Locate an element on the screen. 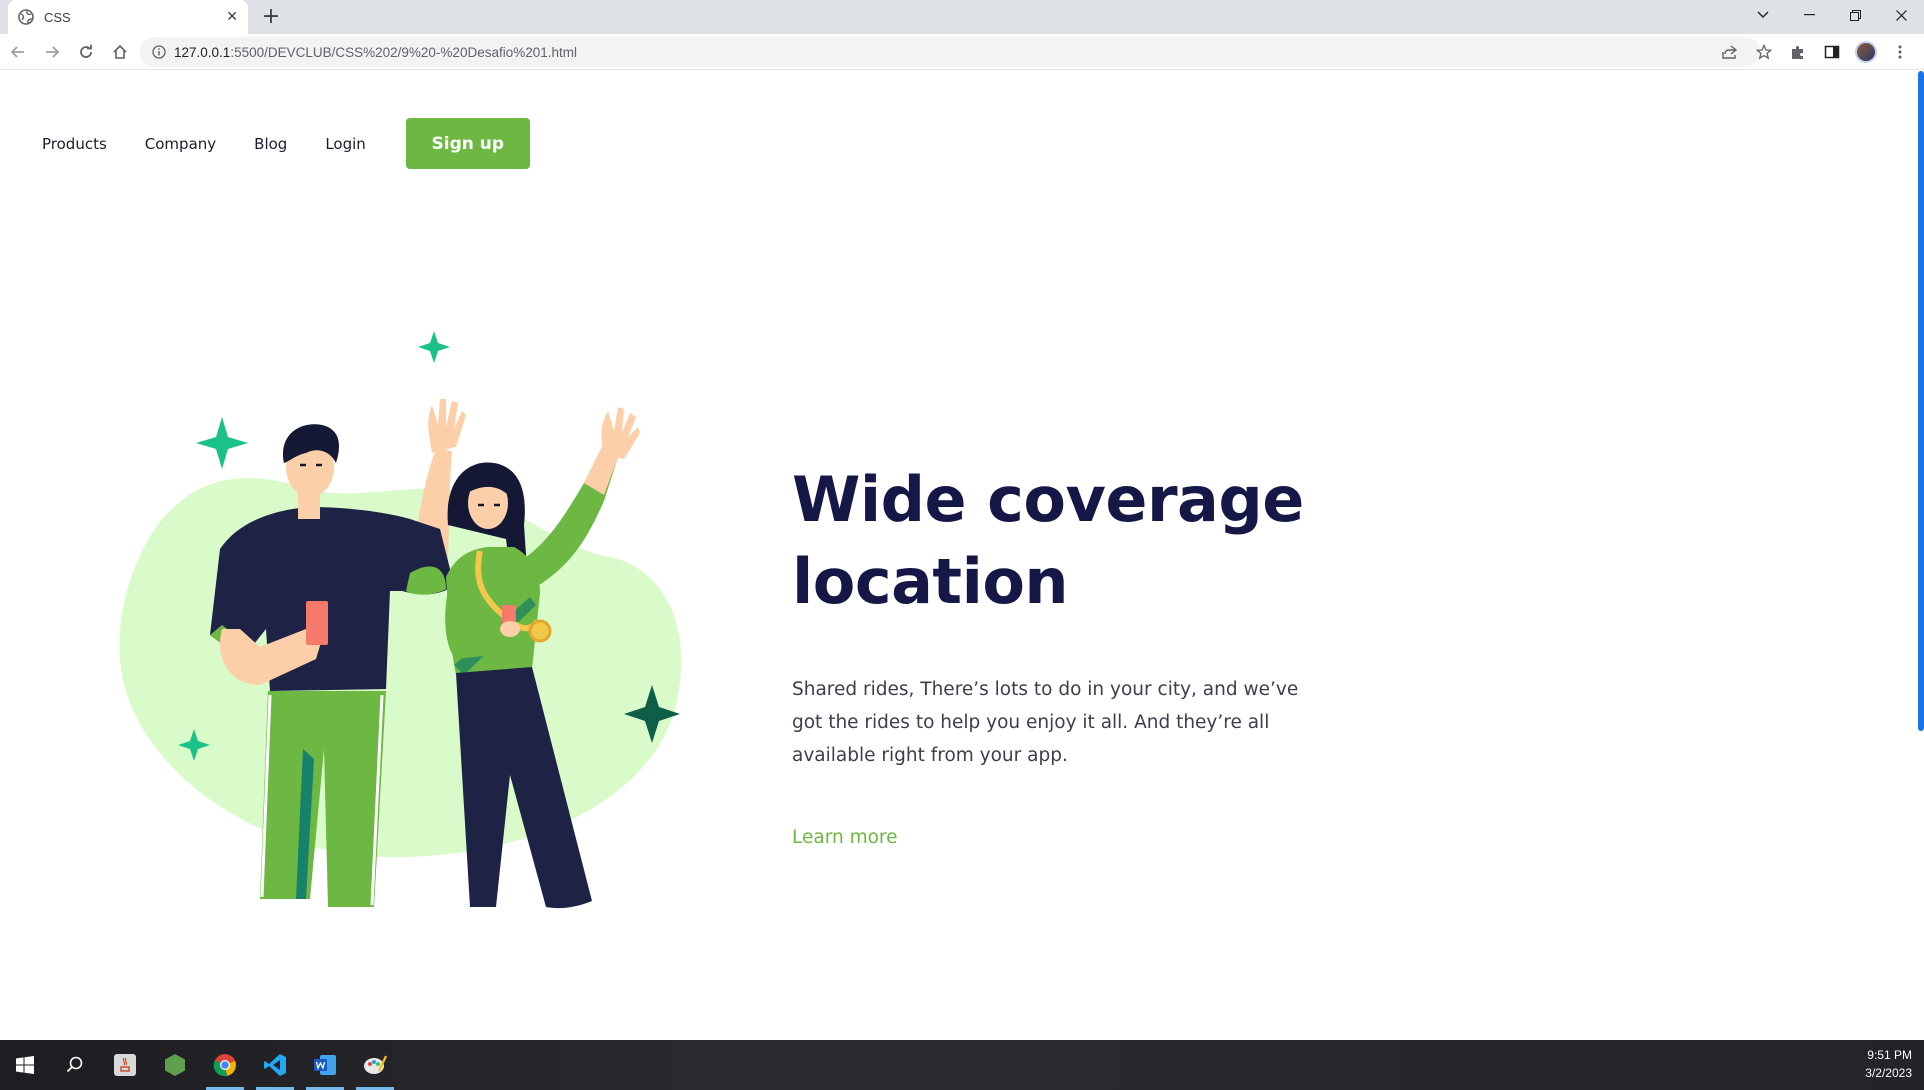 This screenshot has width=1924, height=1090. url-host: 127.0.0.1 is located at coordinates (202, 52).